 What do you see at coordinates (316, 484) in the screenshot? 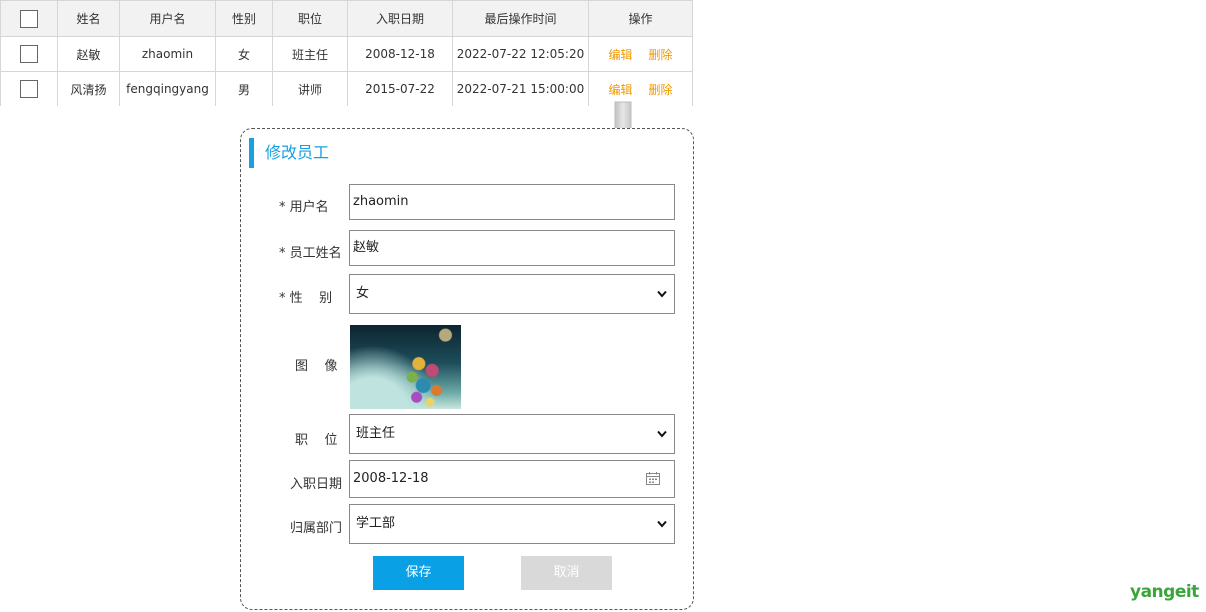
I see `hire-date-label: 入职日期` at bounding box center [316, 484].